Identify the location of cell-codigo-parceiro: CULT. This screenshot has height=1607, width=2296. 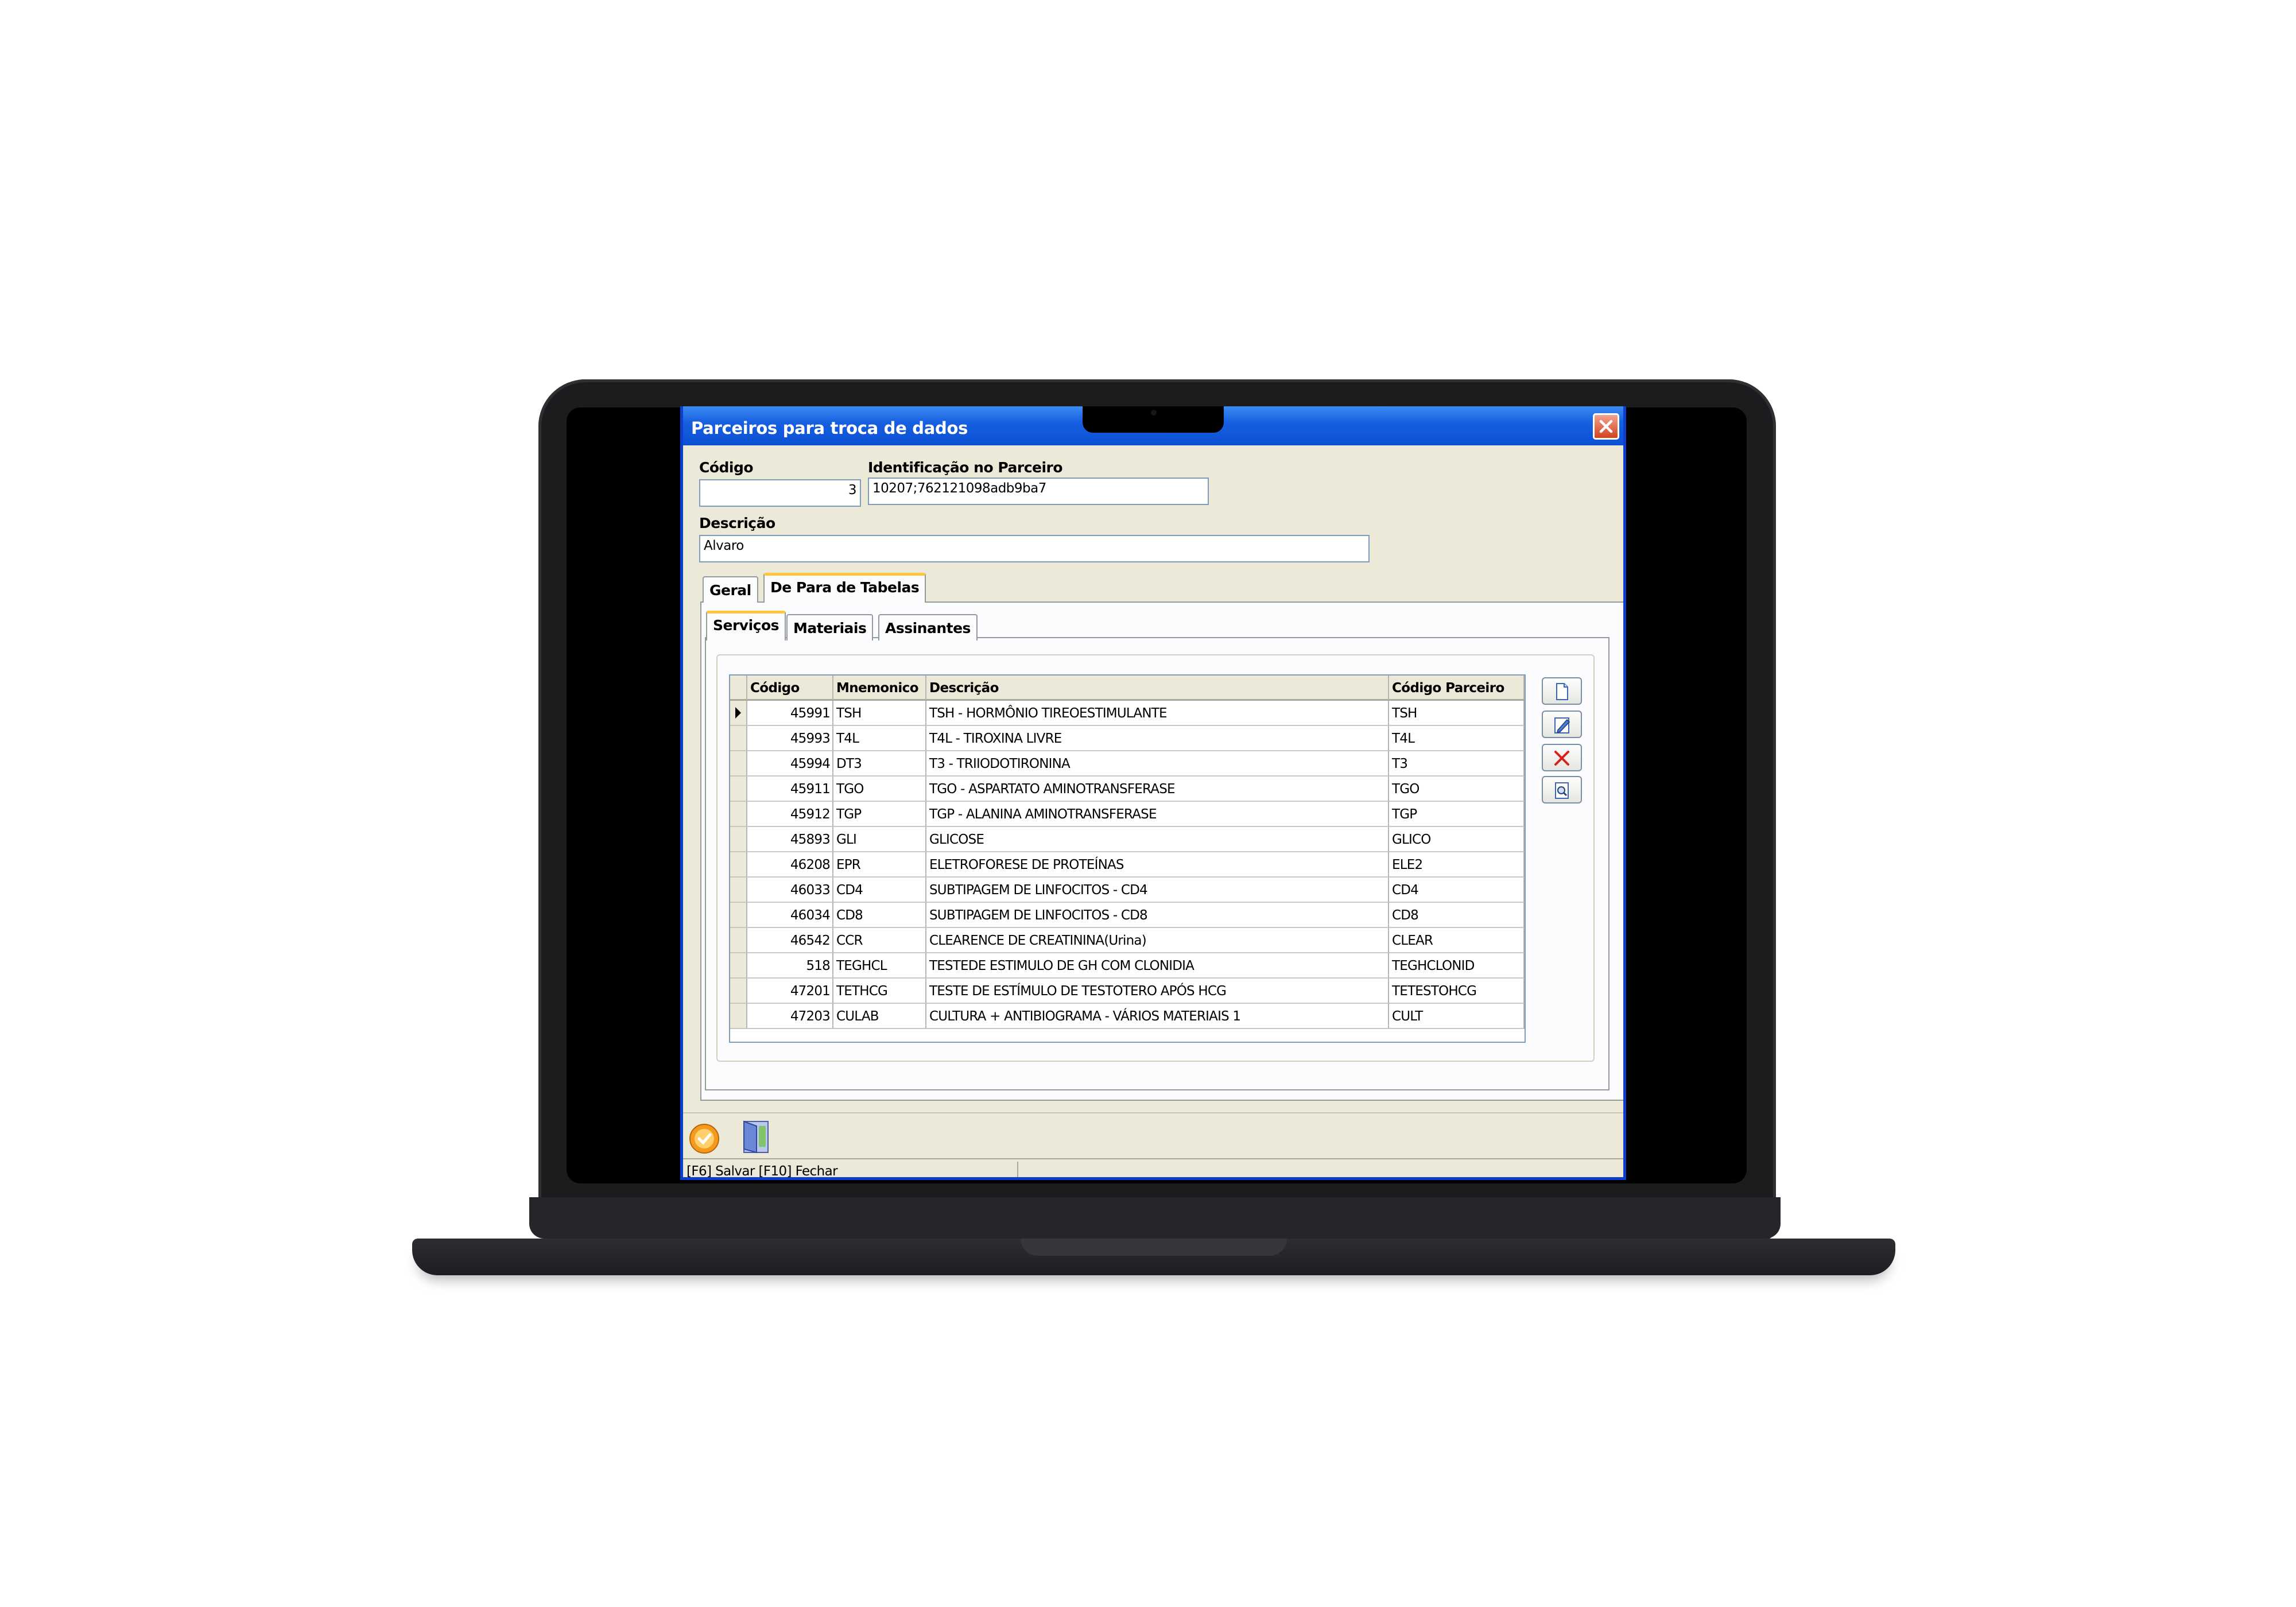
(1457, 1016).